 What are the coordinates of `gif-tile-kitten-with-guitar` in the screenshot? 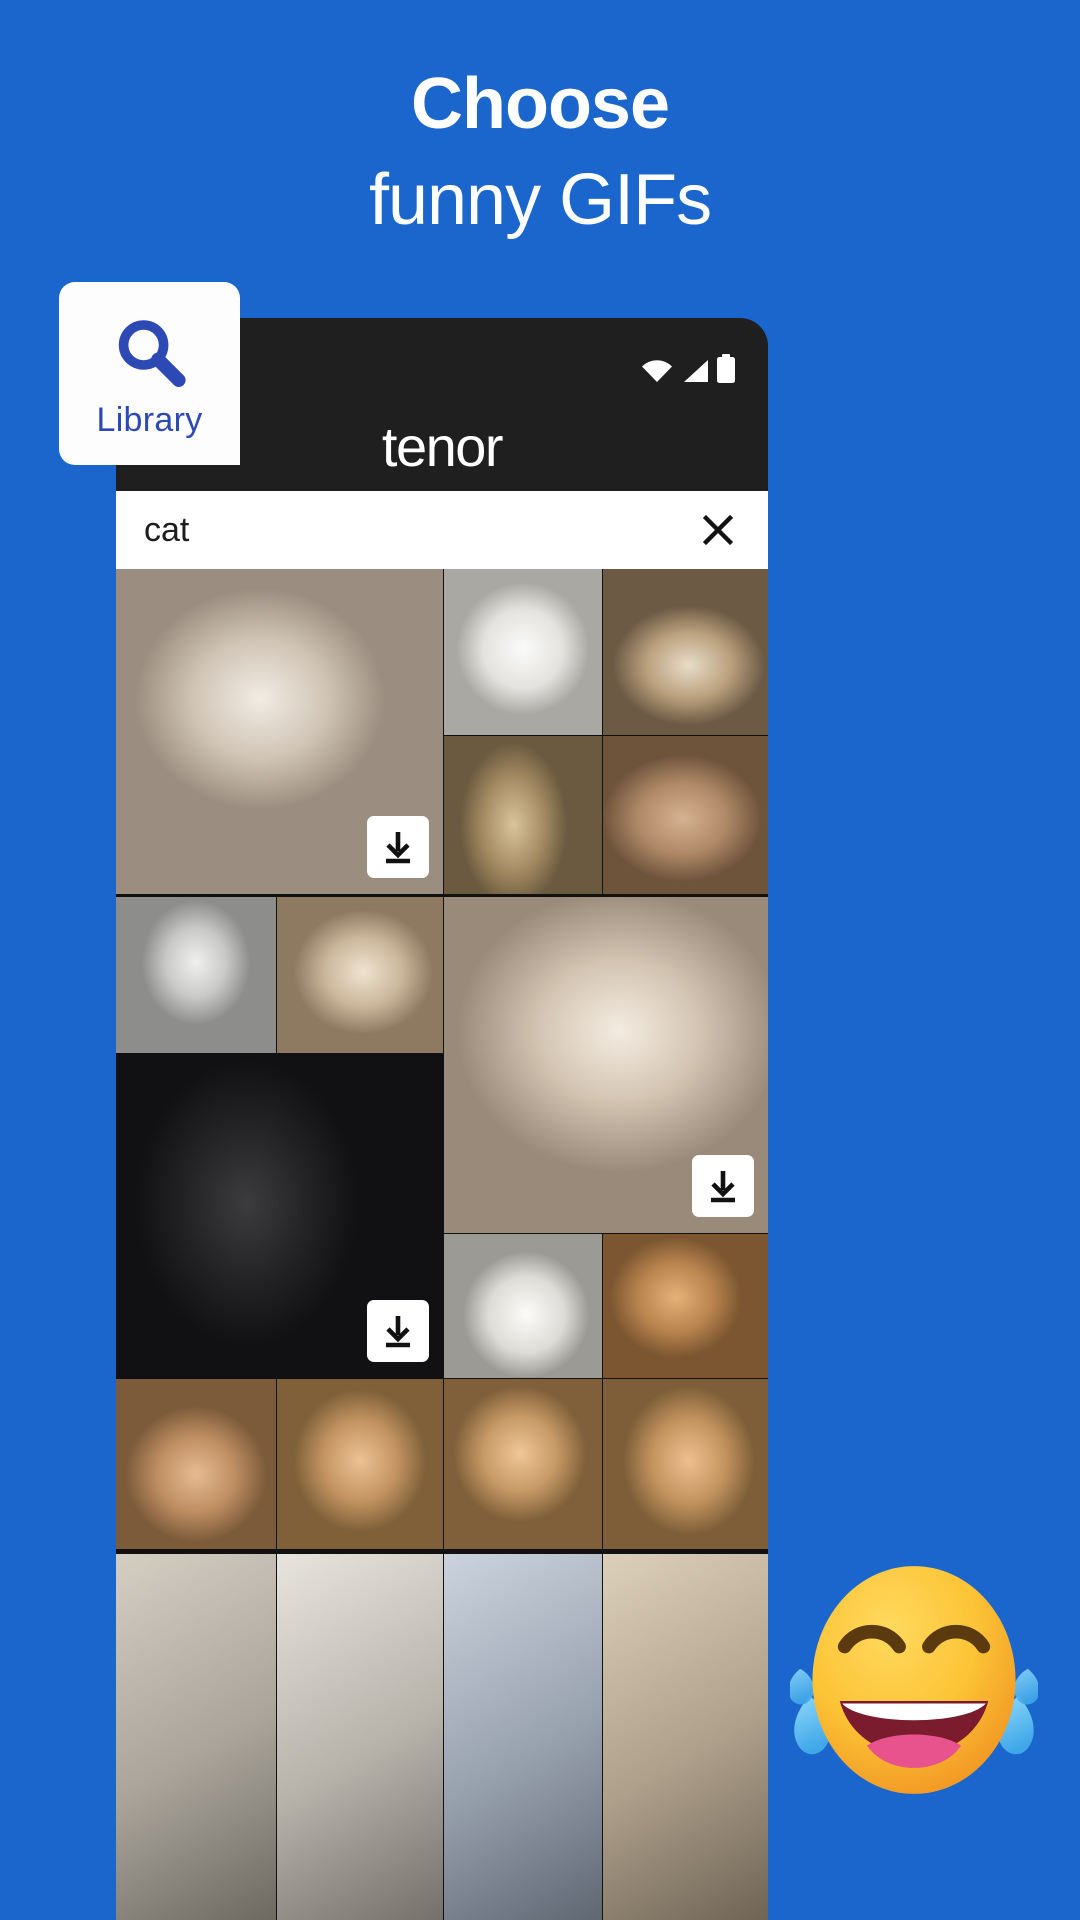 It's located at (196, 975).